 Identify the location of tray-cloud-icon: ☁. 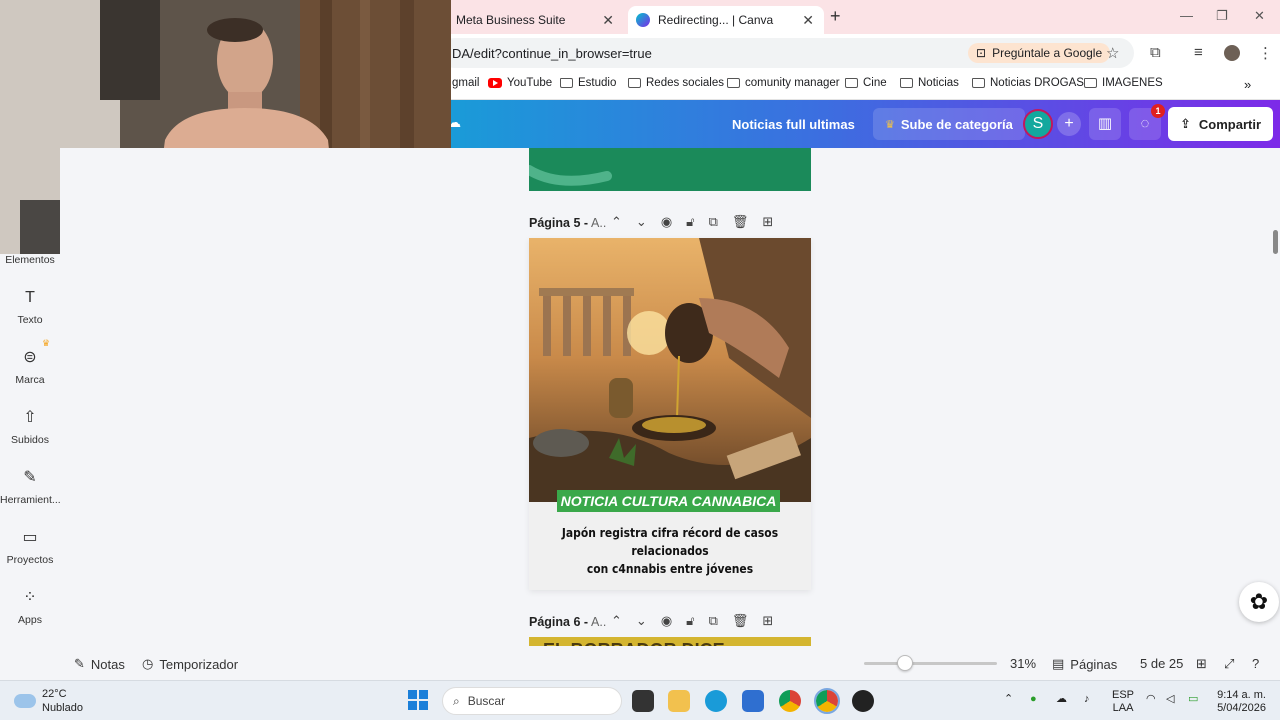
(1061, 699).